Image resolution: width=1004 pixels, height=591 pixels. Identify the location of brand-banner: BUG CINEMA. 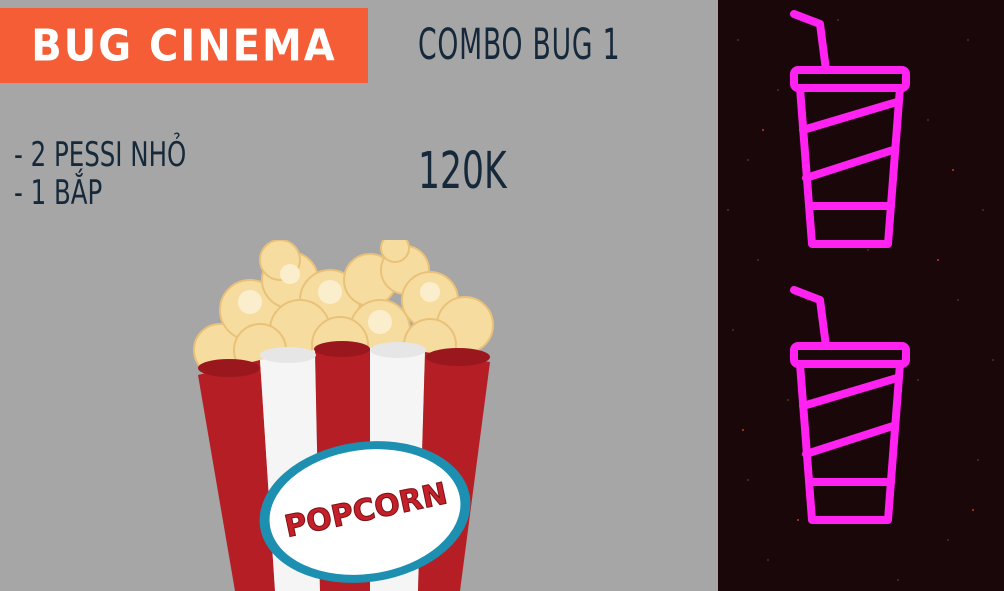
(184, 45).